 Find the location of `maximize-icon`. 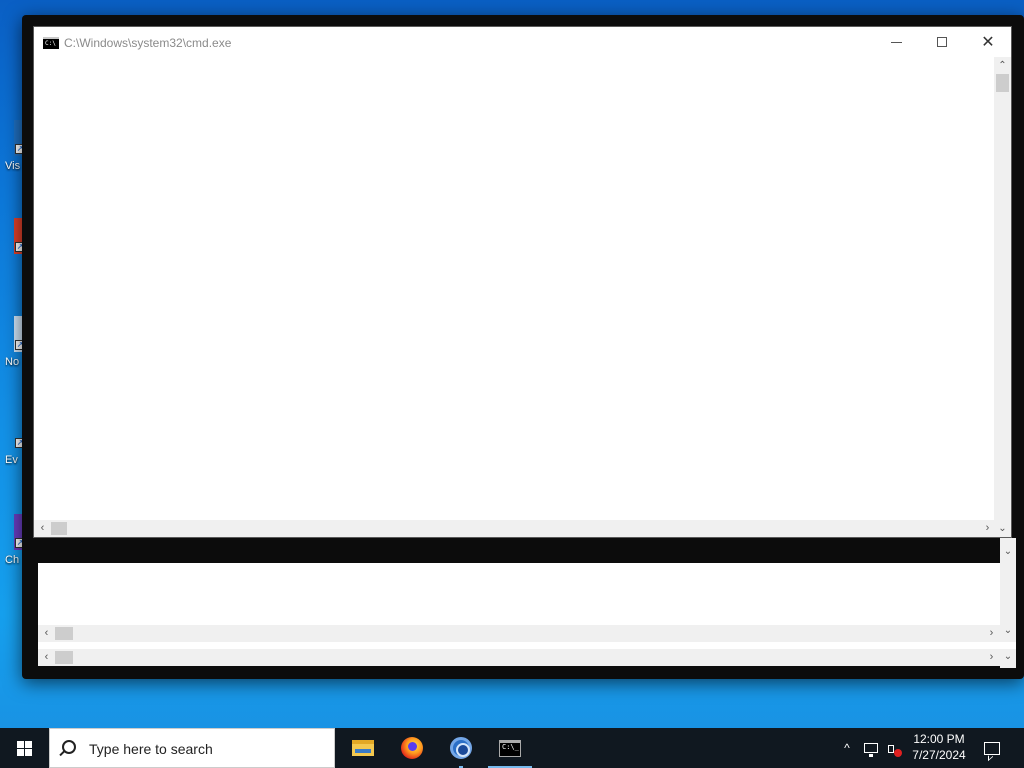

maximize-icon is located at coordinates (942, 42).